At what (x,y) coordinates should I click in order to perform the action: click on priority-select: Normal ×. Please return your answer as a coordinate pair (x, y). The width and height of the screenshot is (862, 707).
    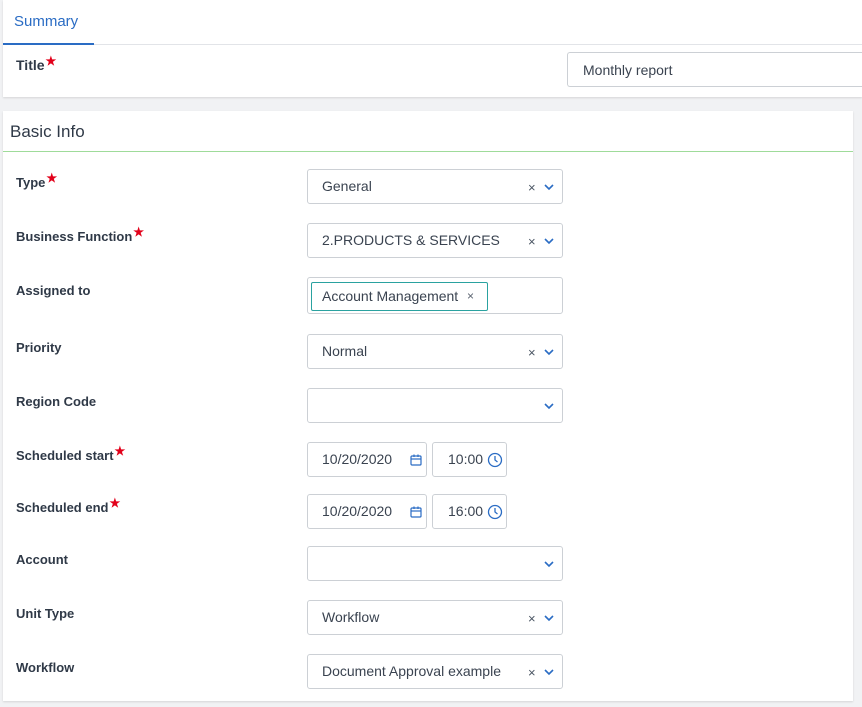
    Looking at the image, I should click on (435, 351).